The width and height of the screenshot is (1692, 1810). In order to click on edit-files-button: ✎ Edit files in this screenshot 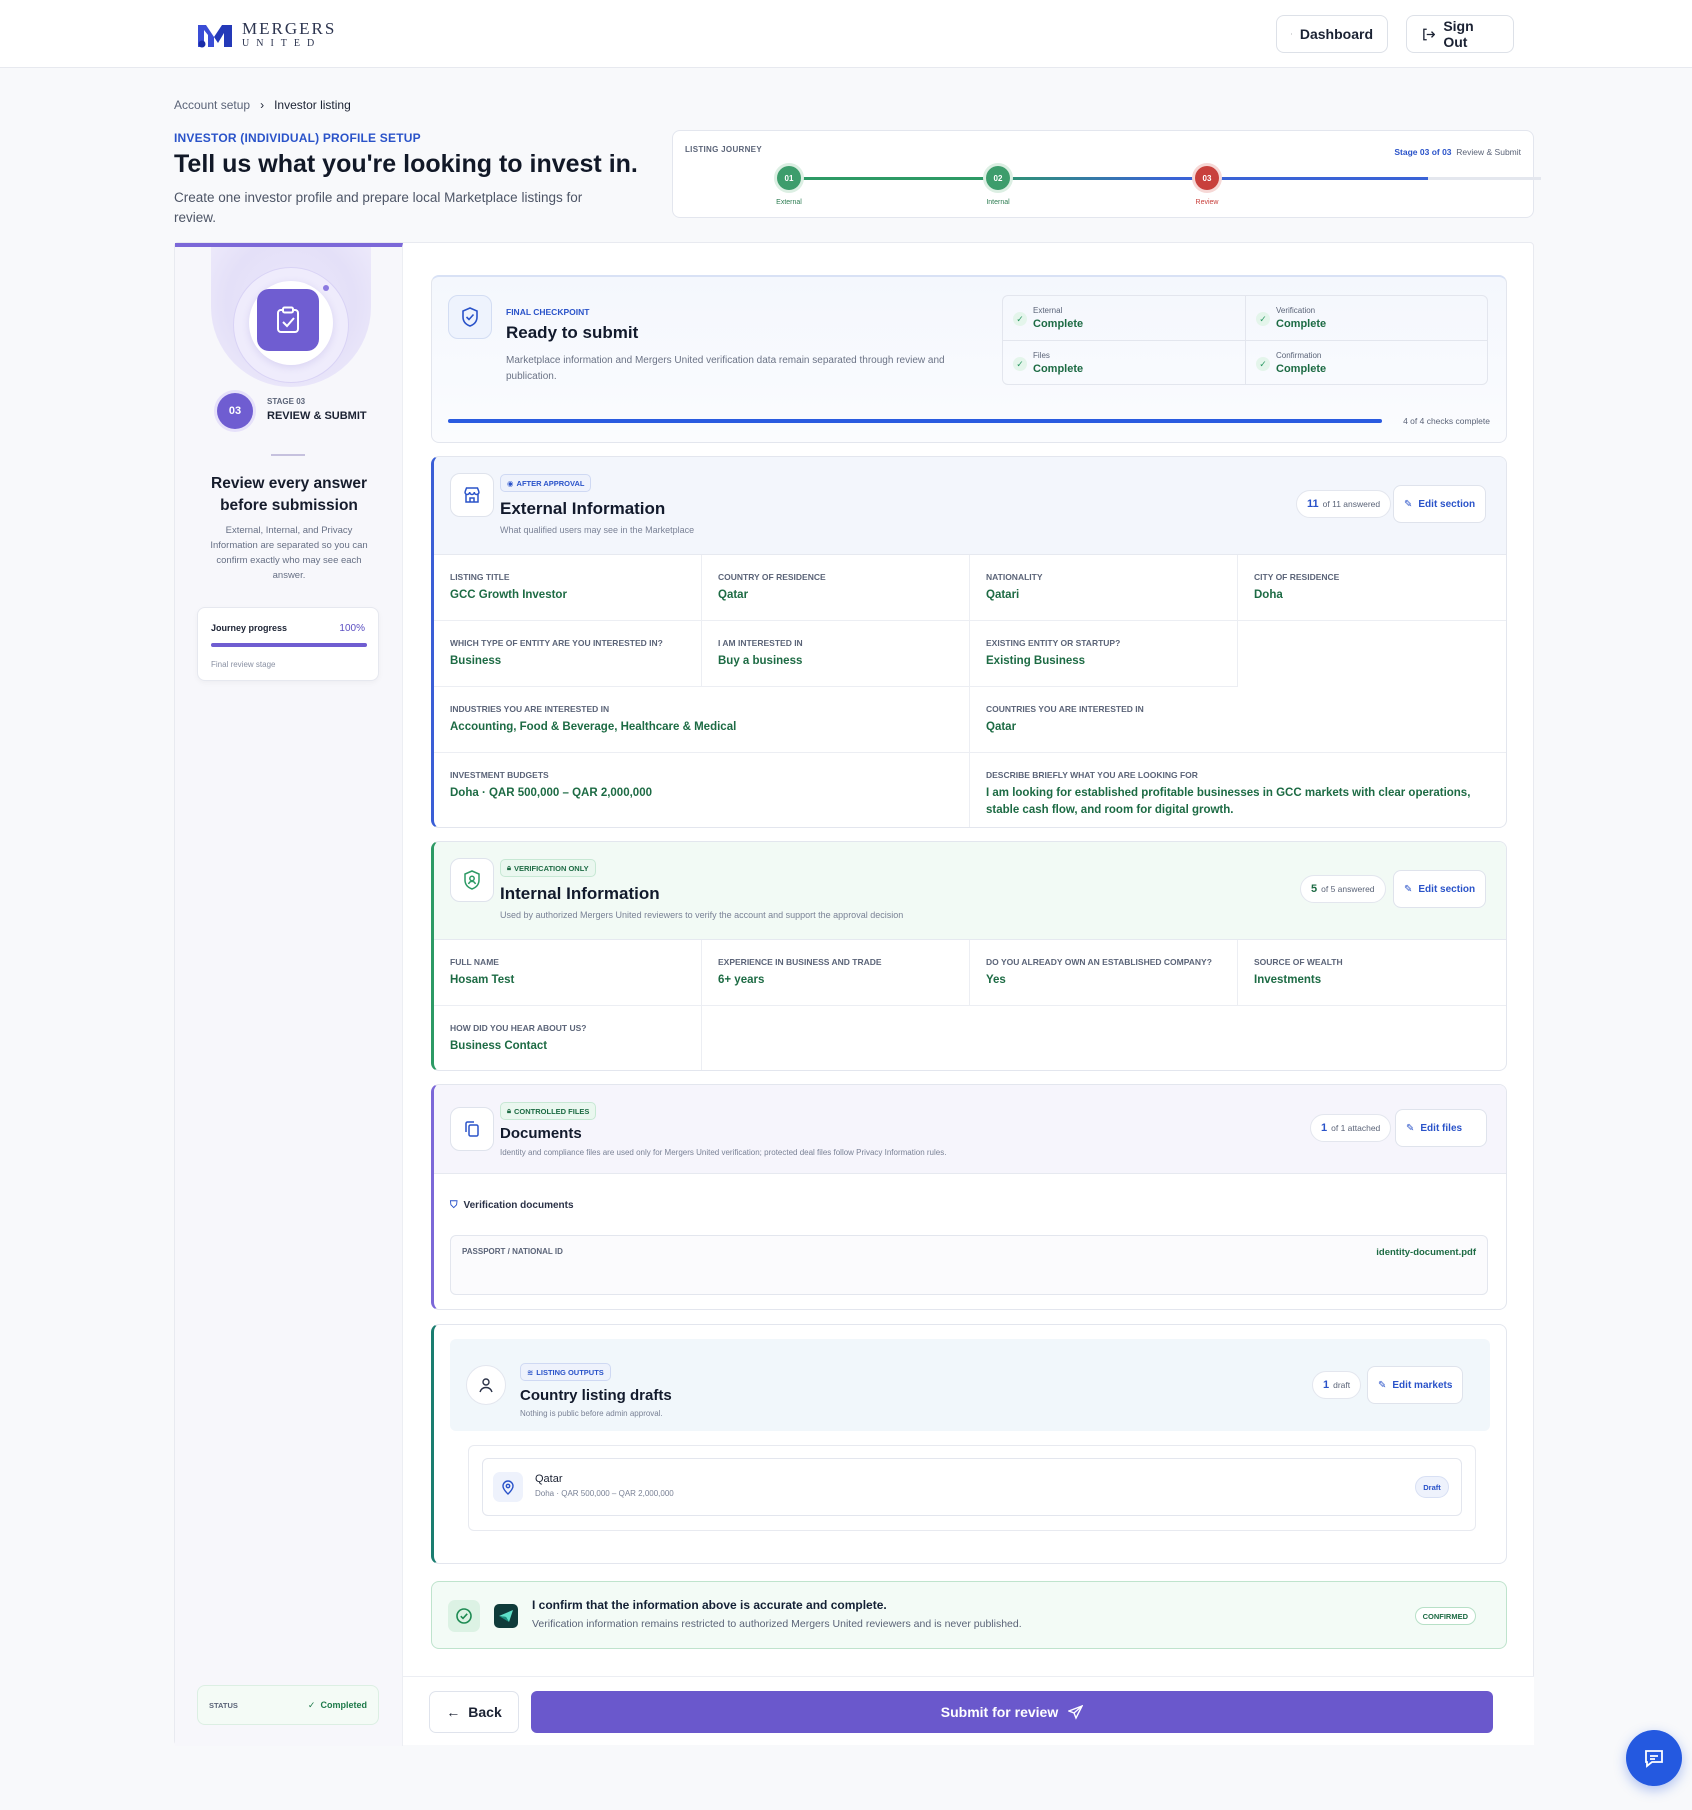, I will do `click(1441, 1128)`.